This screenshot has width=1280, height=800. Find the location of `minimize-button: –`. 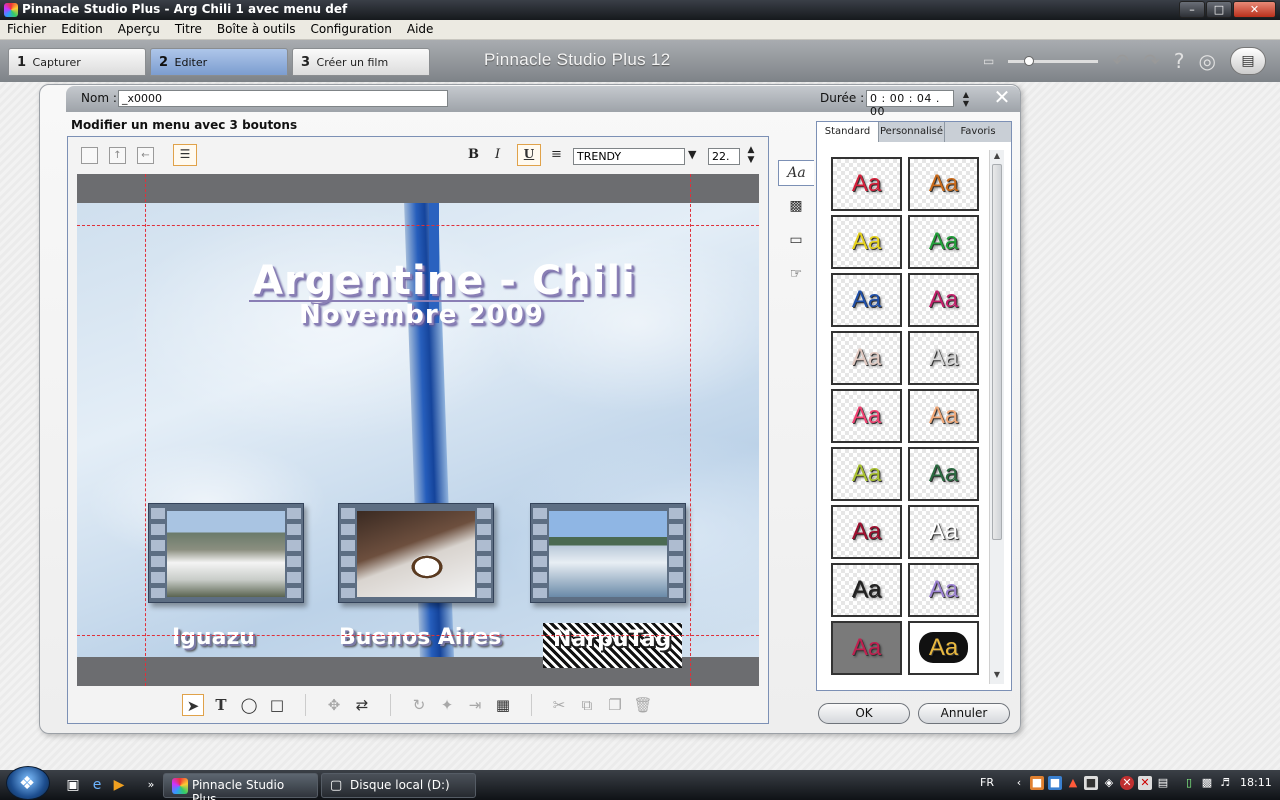

minimize-button: – is located at coordinates (1192, 9).